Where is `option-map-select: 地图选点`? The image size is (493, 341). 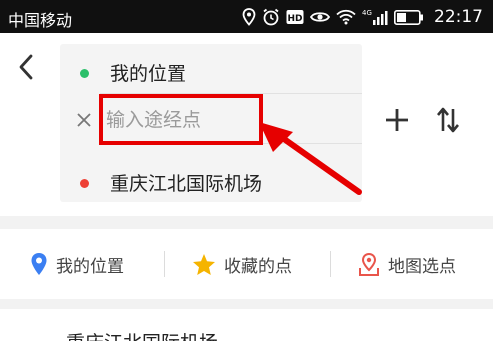
option-map-select: 地图选点 is located at coordinates (407, 264).